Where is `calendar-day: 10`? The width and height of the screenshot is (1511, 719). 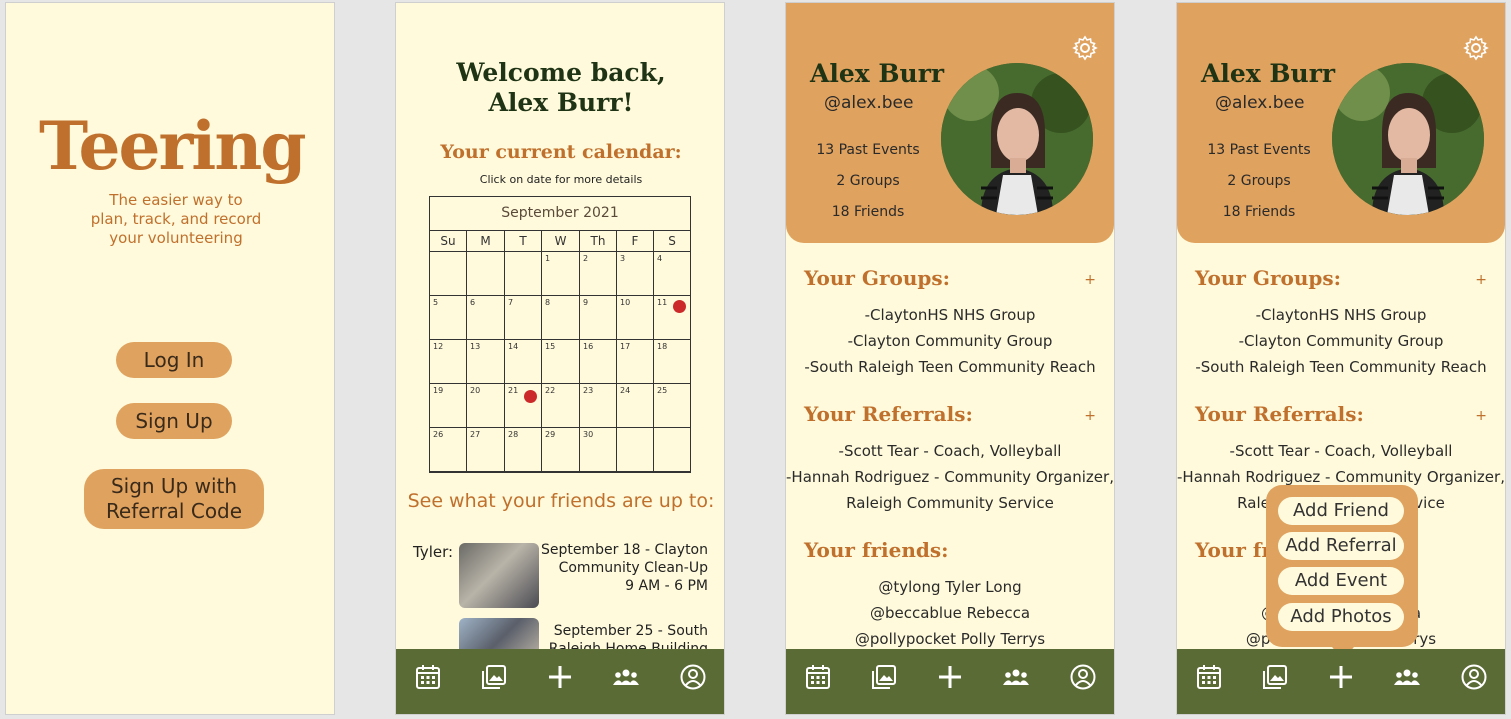
calendar-day: 10 is located at coordinates (635, 318).